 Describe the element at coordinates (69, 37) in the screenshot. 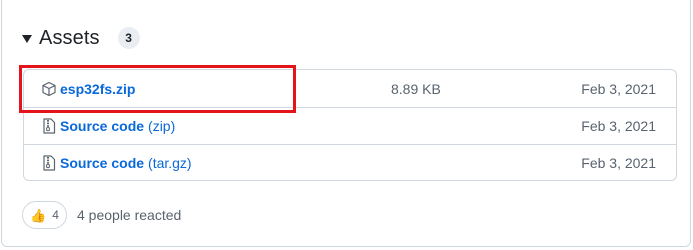

I see `assets-title: Assets` at that location.